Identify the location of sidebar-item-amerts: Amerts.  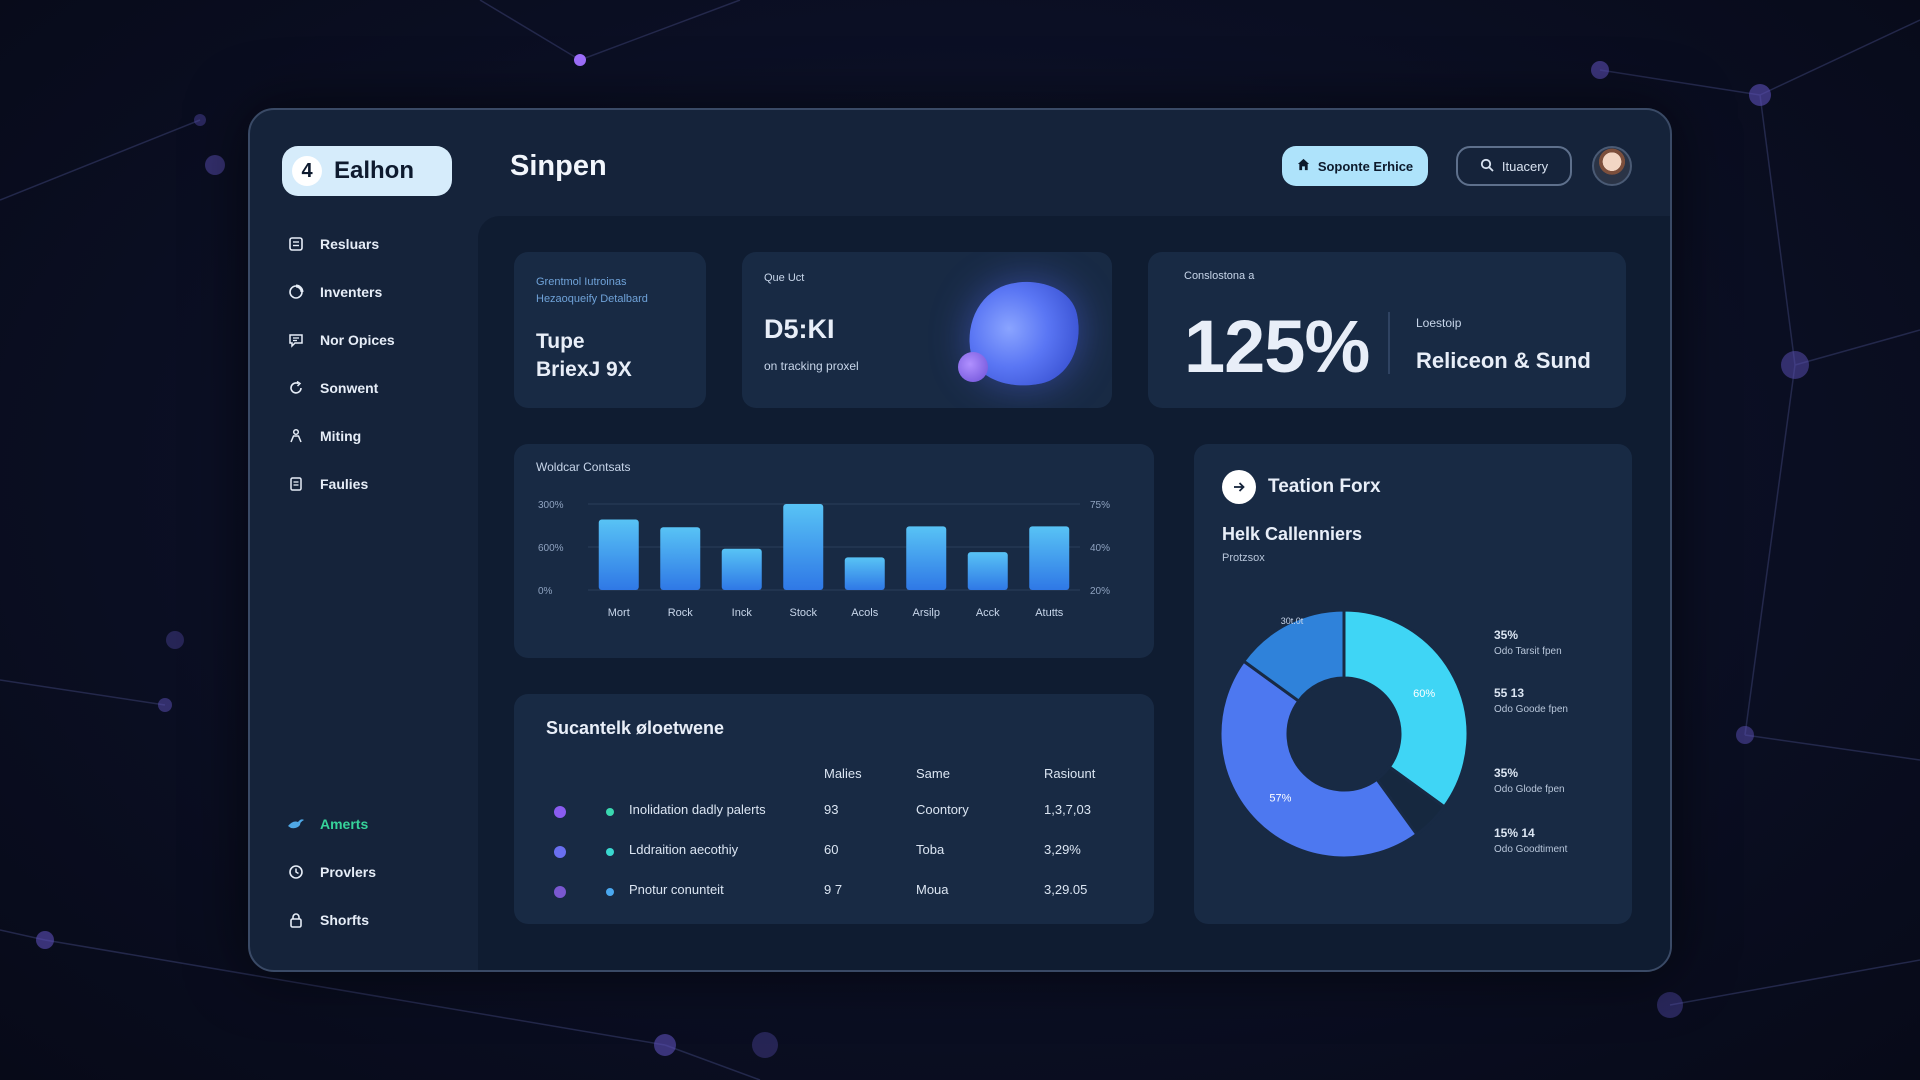
(380, 824).